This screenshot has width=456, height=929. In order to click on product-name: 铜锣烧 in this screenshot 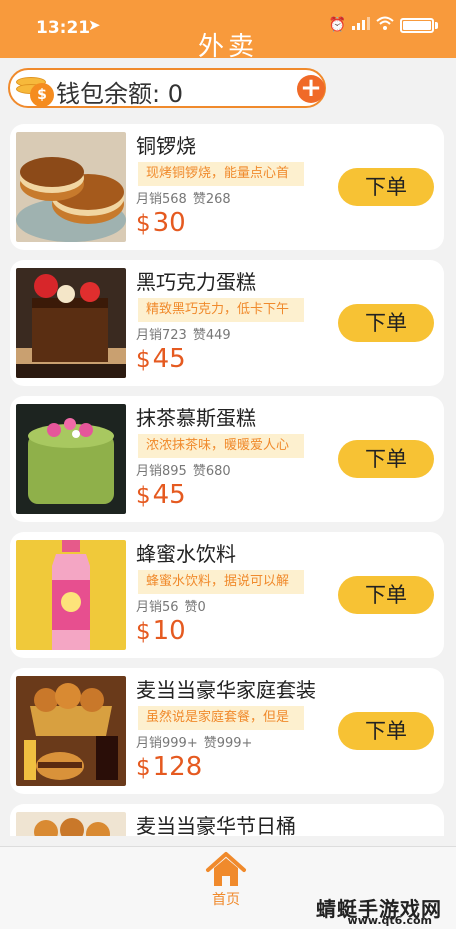, I will do `click(166, 146)`.